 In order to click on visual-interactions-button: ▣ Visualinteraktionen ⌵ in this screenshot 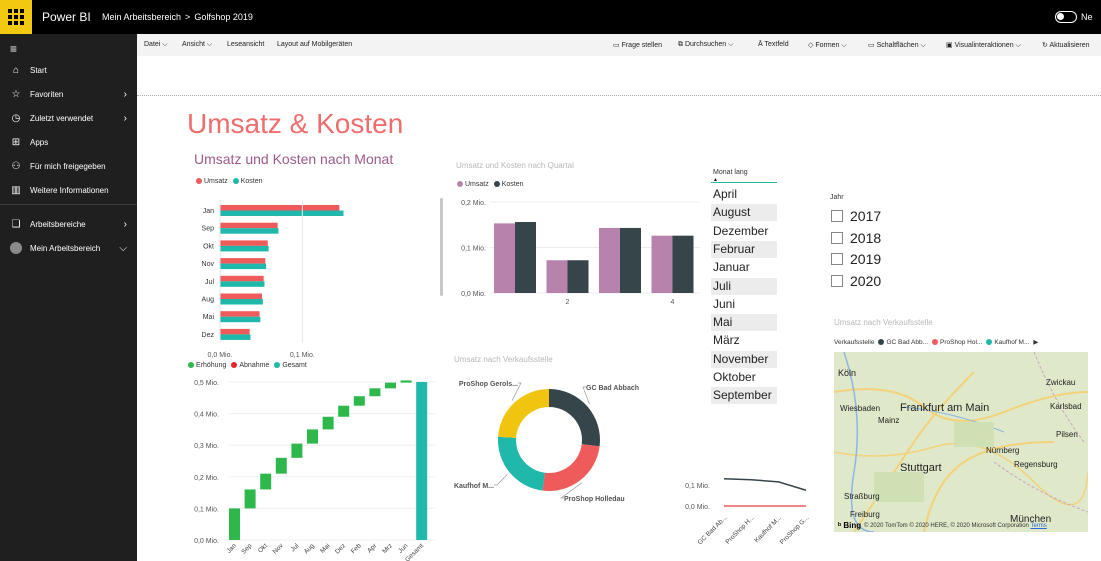, I will do `click(983, 45)`.